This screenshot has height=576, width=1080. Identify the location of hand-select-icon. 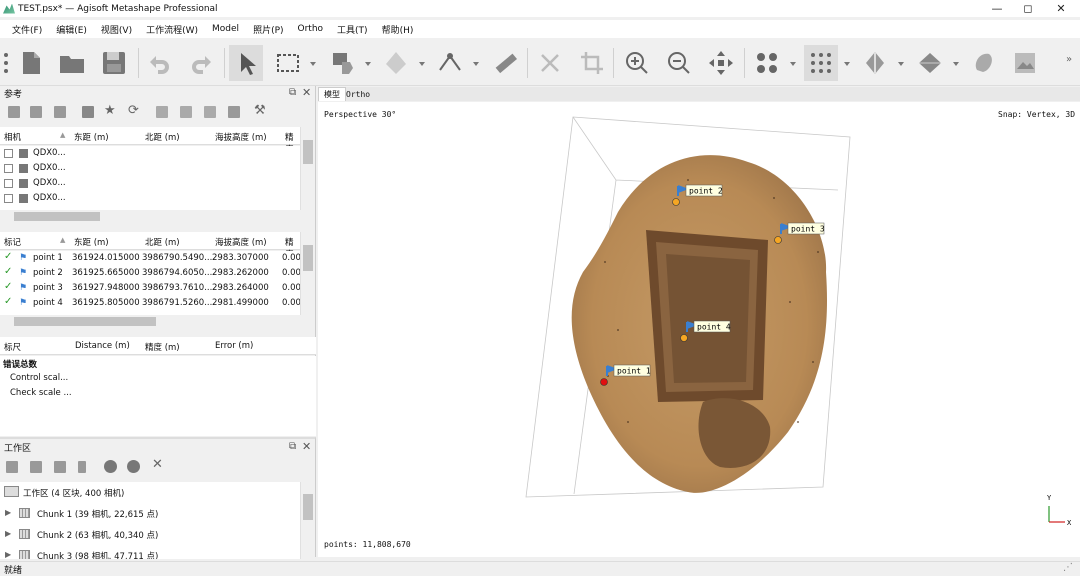
(343, 63).